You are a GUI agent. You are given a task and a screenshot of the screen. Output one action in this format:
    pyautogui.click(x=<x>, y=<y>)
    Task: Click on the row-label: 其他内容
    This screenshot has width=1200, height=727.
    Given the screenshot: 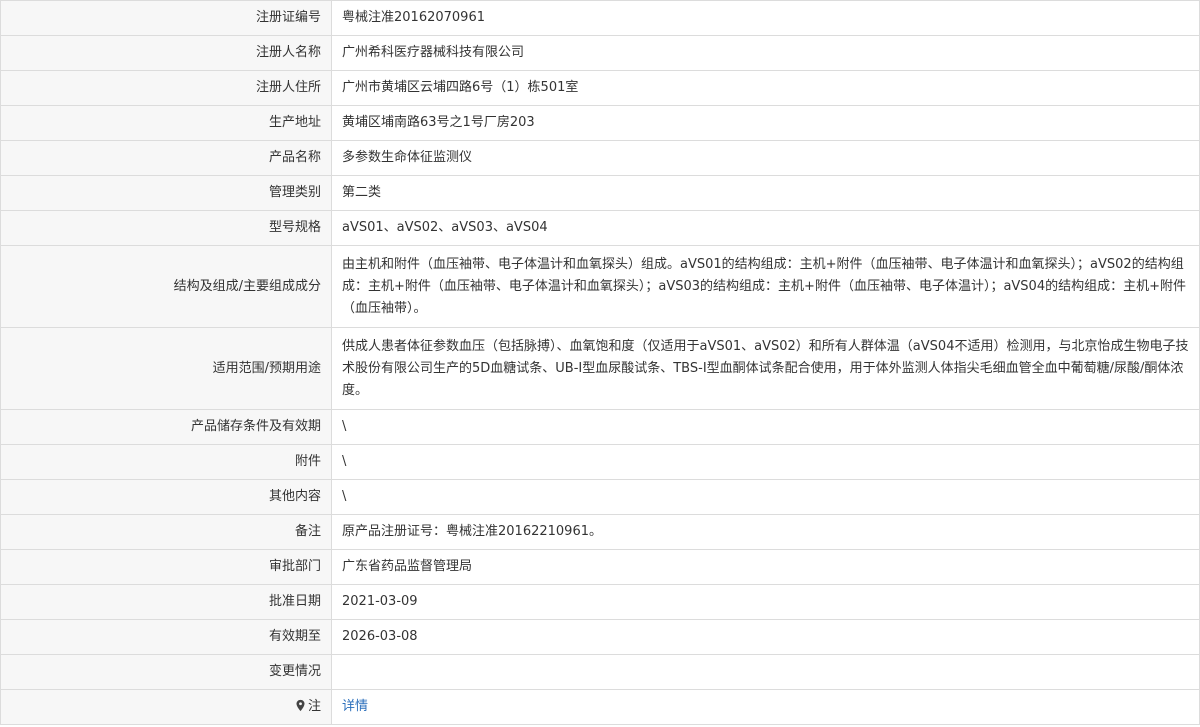 What is the action you would take?
    pyautogui.click(x=166, y=497)
    